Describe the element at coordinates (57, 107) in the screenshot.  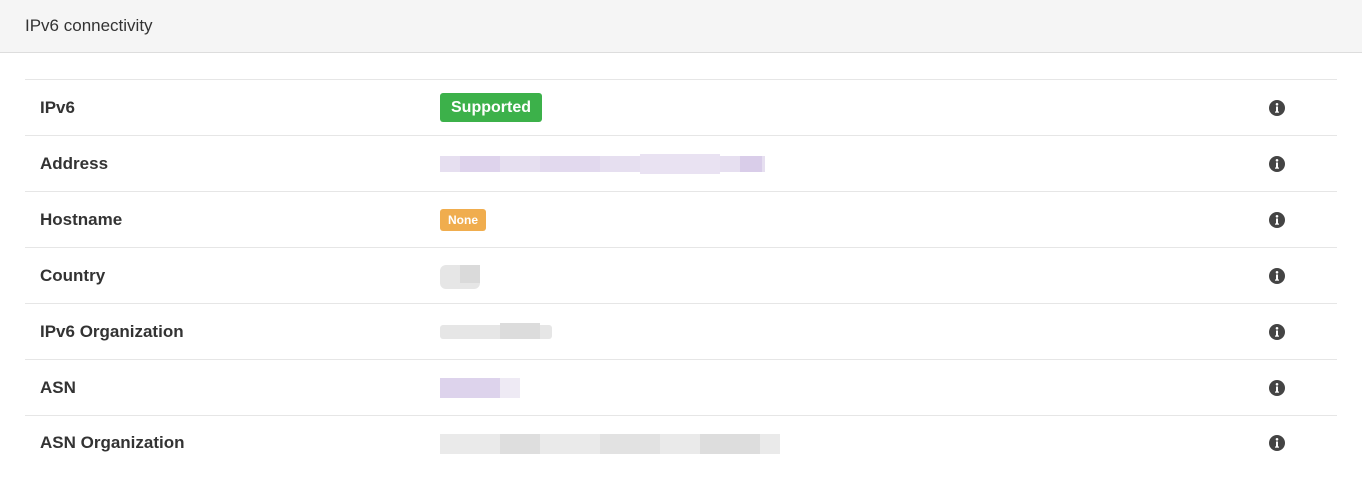
I see `row-label: IPv6` at that location.